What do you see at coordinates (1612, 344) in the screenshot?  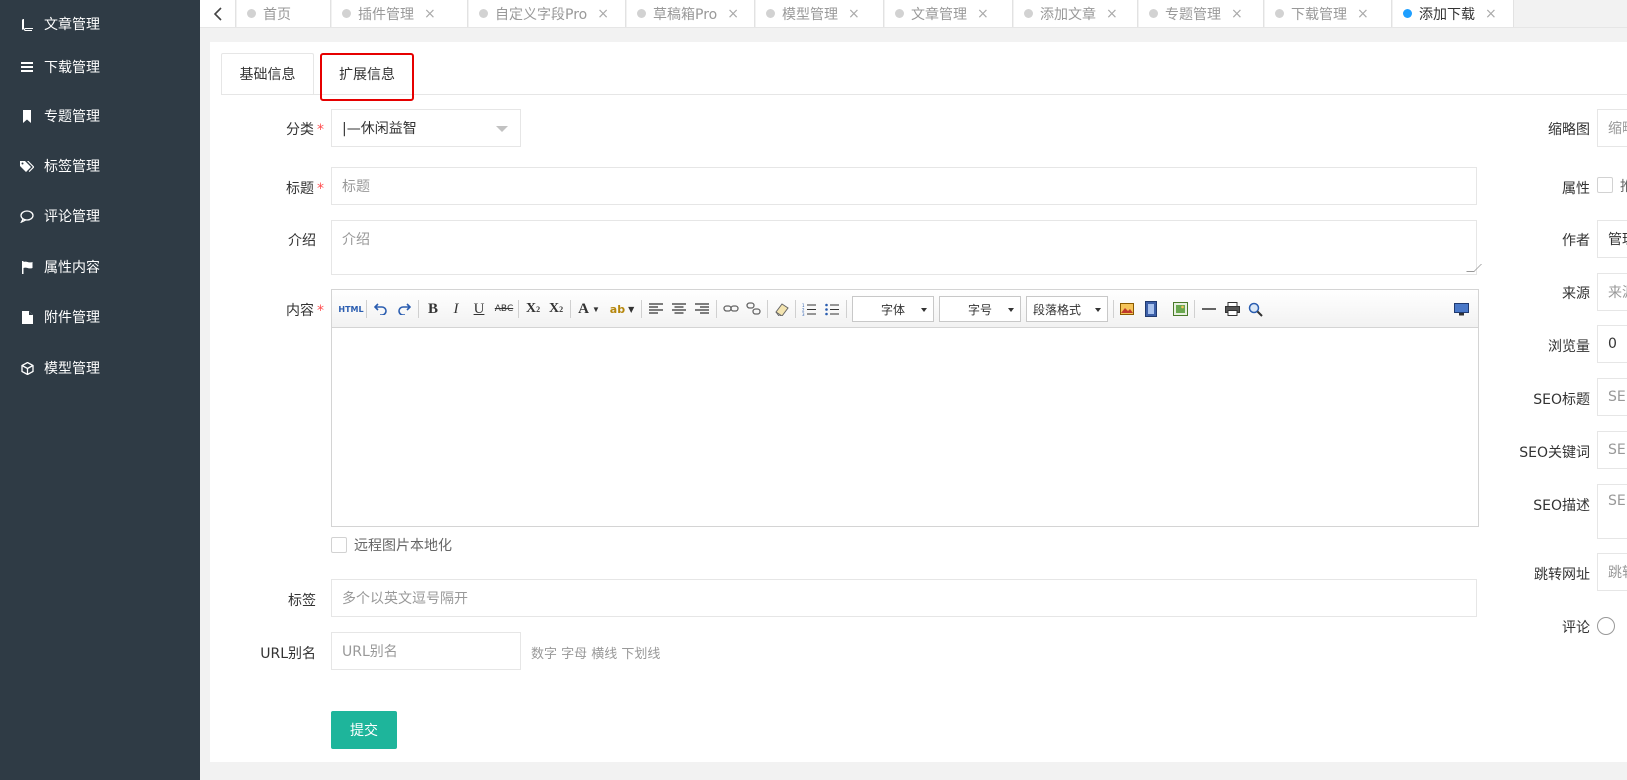 I see `views-input: 0` at bounding box center [1612, 344].